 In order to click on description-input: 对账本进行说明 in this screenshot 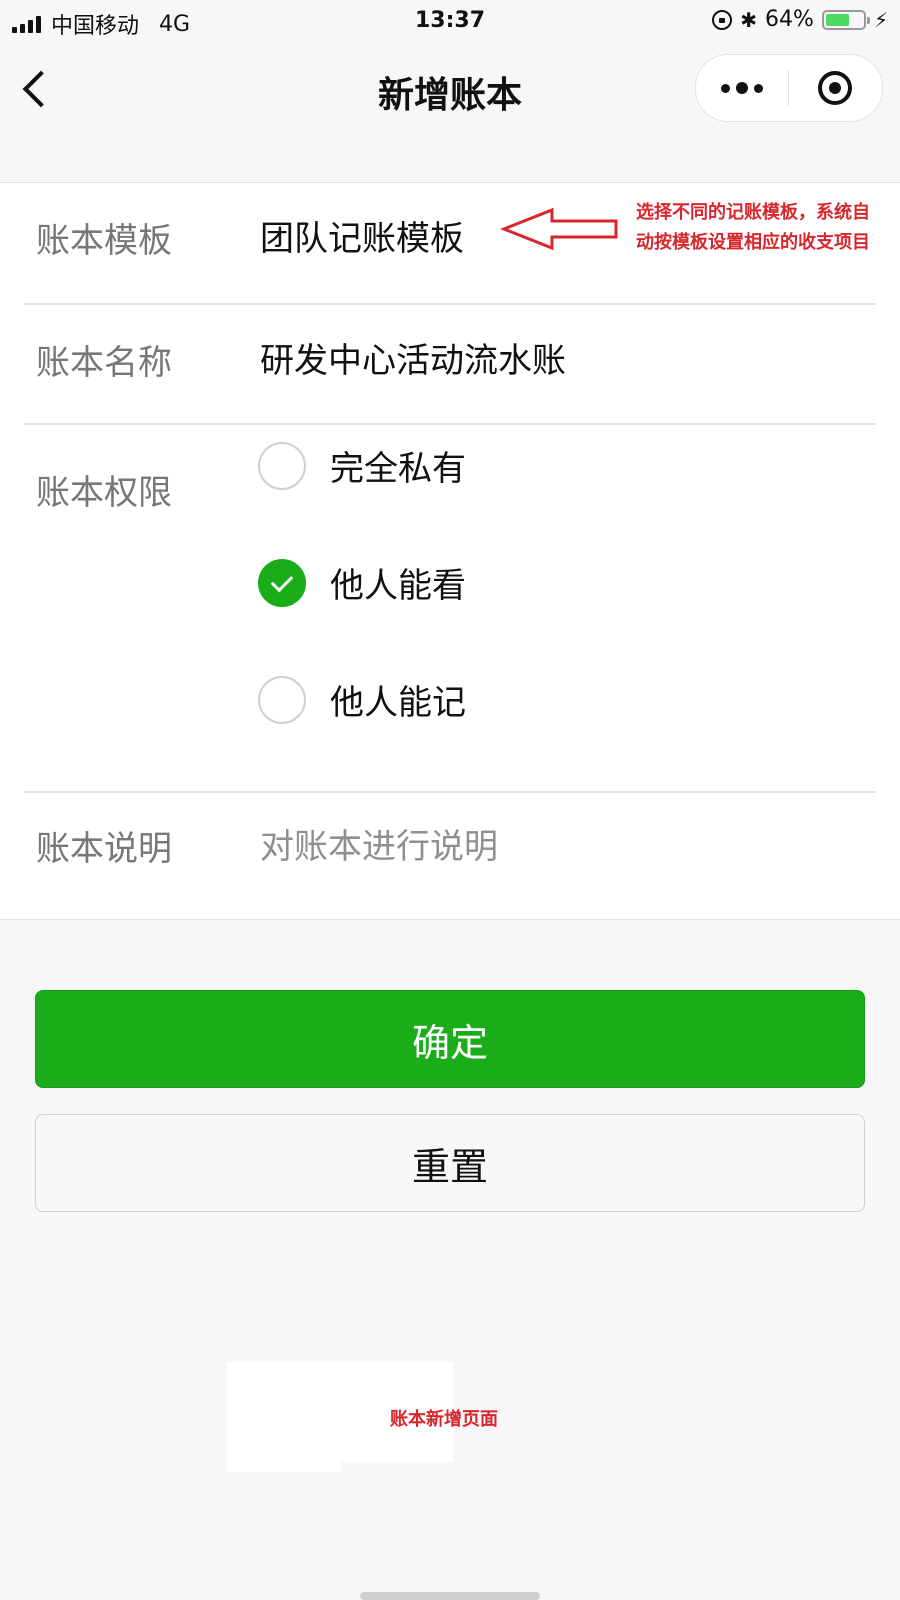, I will do `click(379, 843)`.